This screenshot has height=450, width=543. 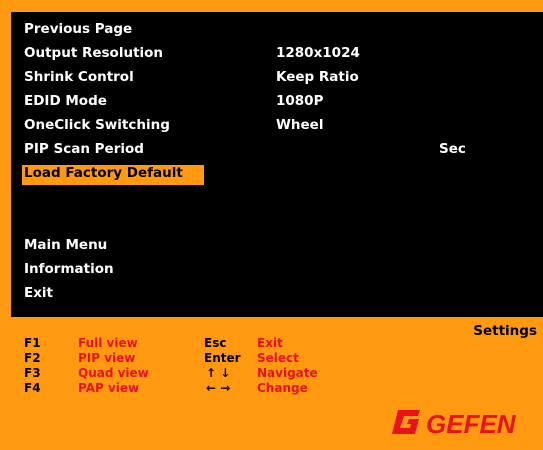 What do you see at coordinates (215, 343) in the screenshot?
I see `navkey-esc: Esc` at bounding box center [215, 343].